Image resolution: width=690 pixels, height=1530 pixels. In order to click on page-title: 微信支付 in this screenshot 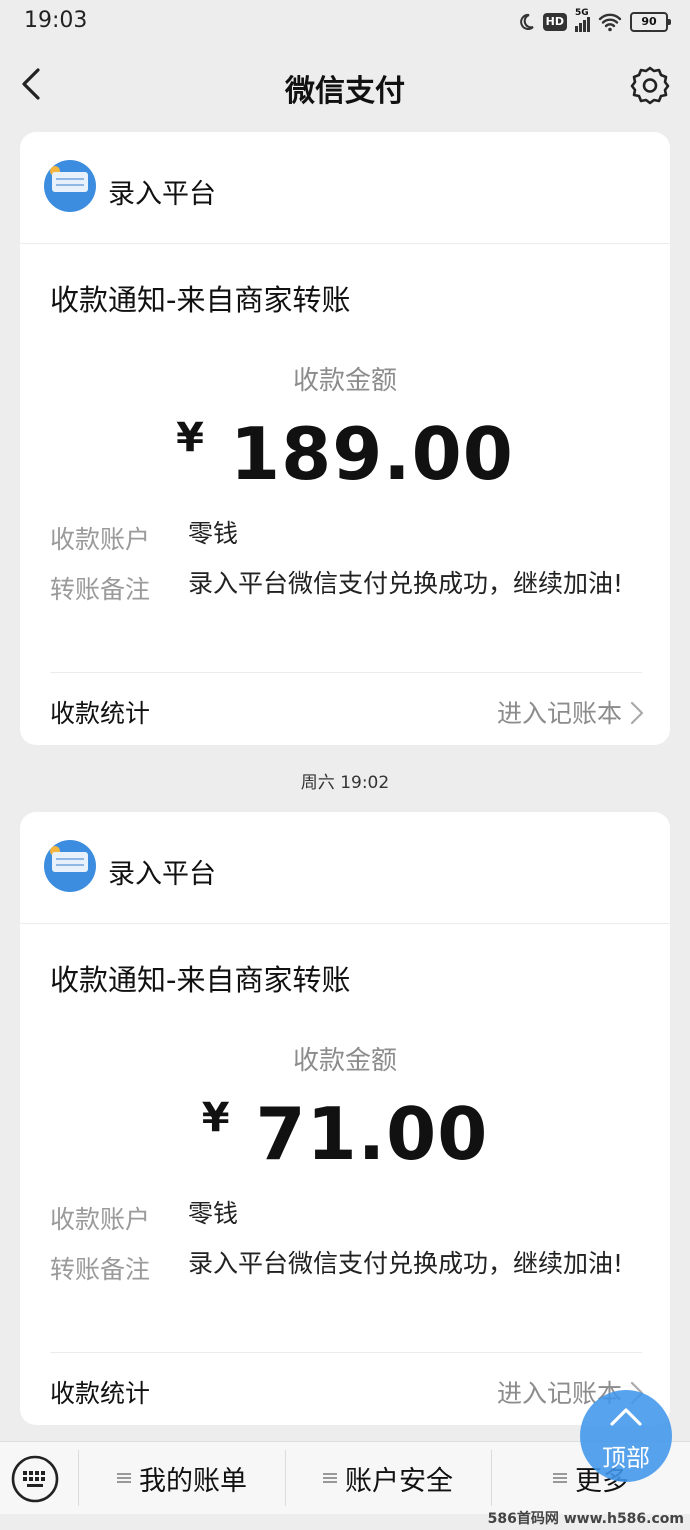, I will do `click(345, 91)`.